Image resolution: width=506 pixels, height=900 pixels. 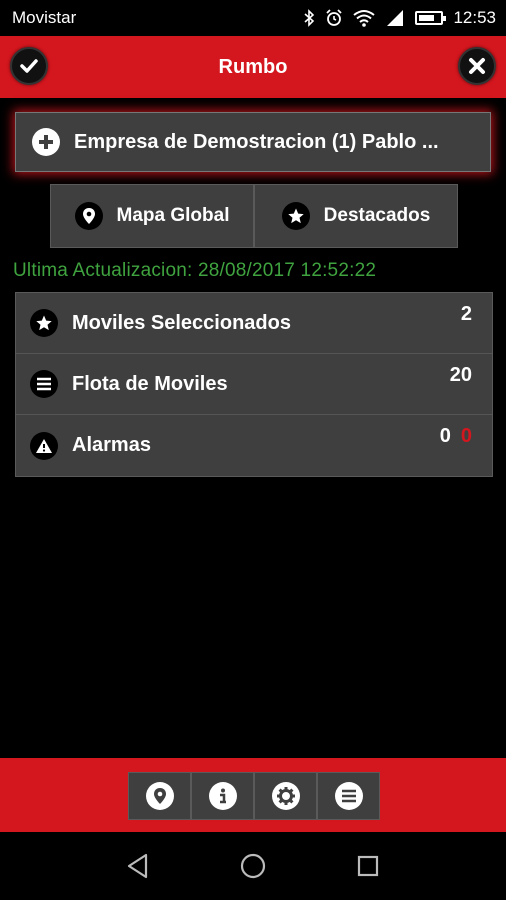 I want to click on status-time: 12:53, so click(x=474, y=17).